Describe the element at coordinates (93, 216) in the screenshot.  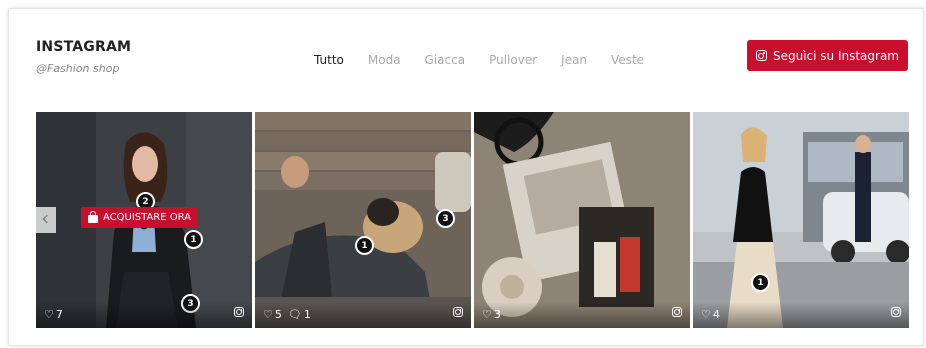
I see `shopping-bag-icon` at that location.